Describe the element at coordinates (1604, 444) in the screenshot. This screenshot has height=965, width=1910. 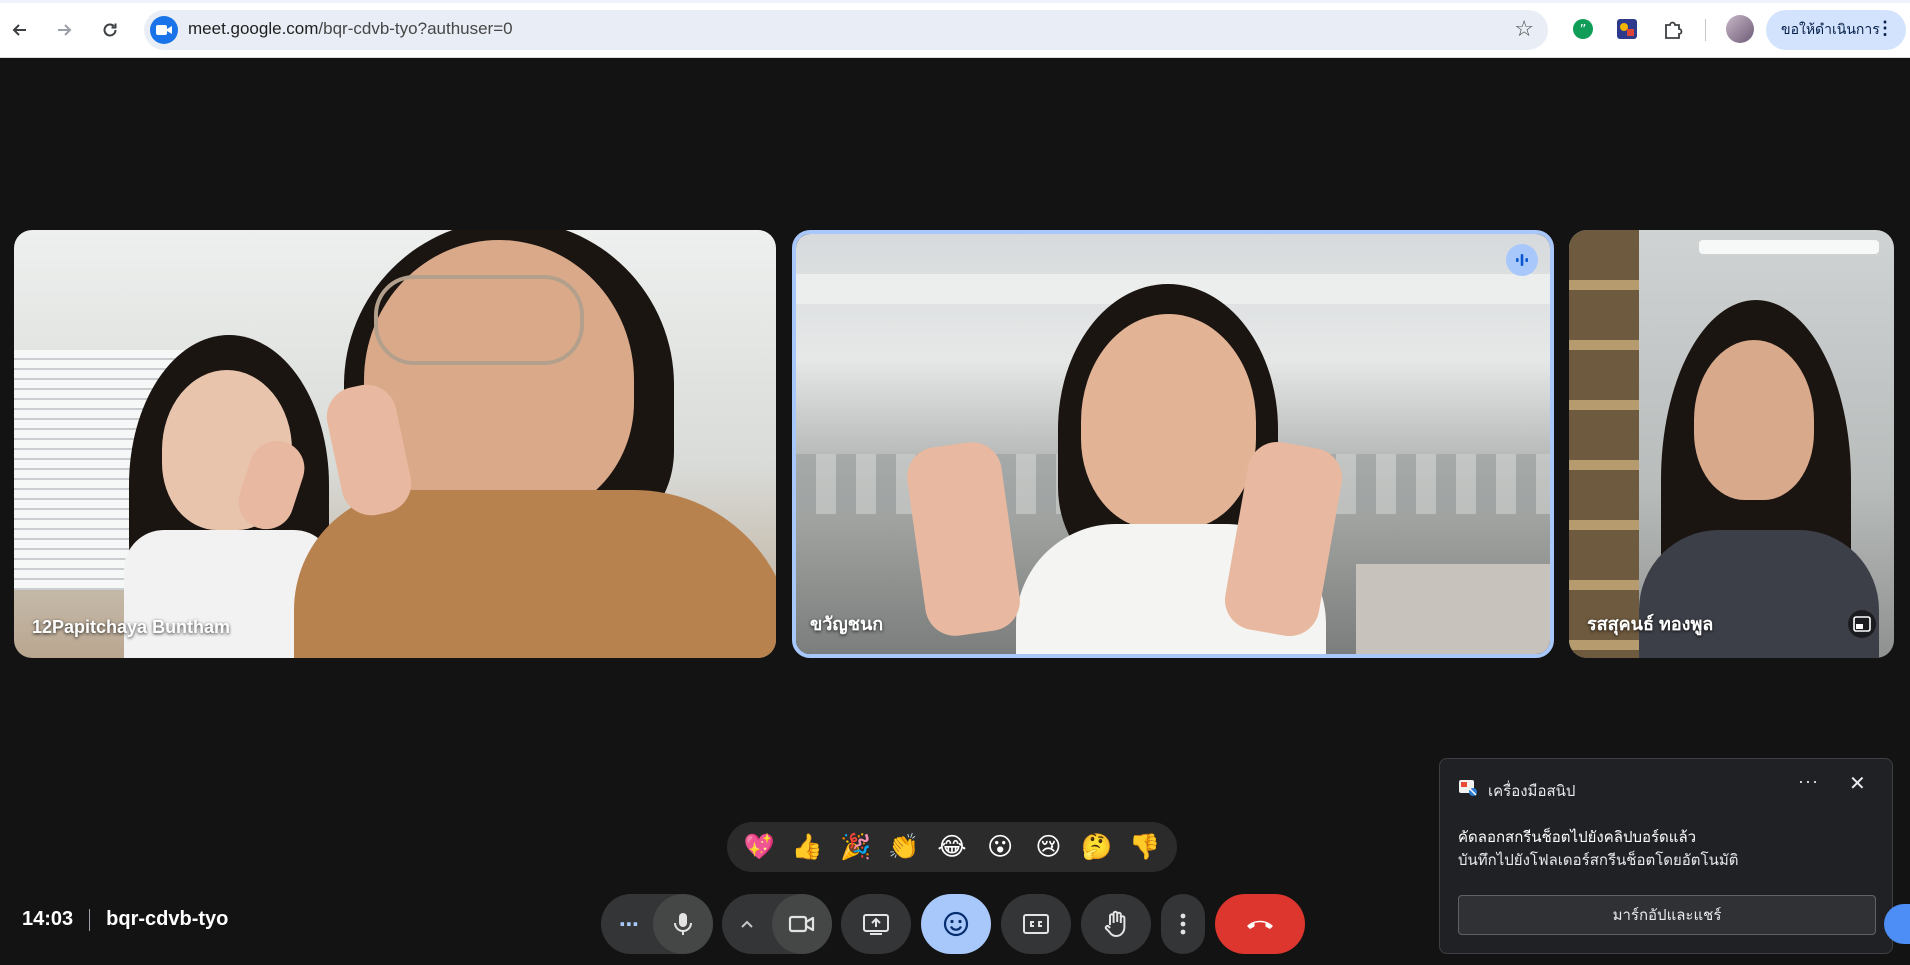
I see `wall-pictures` at that location.